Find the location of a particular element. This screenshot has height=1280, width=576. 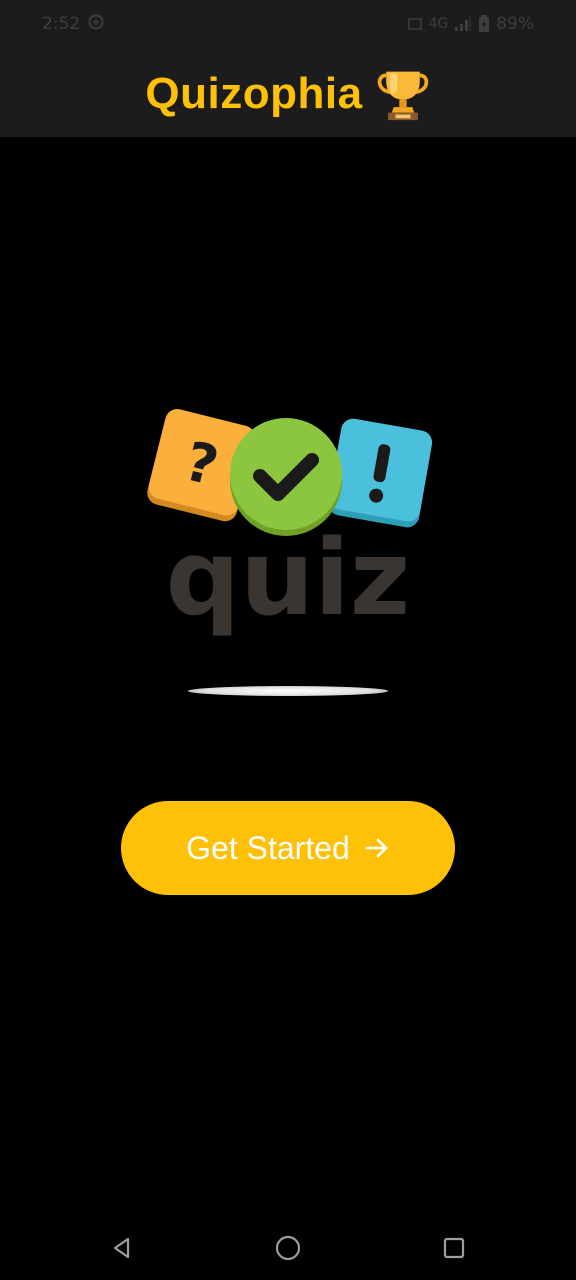

signal-icon is located at coordinates (463, 24).